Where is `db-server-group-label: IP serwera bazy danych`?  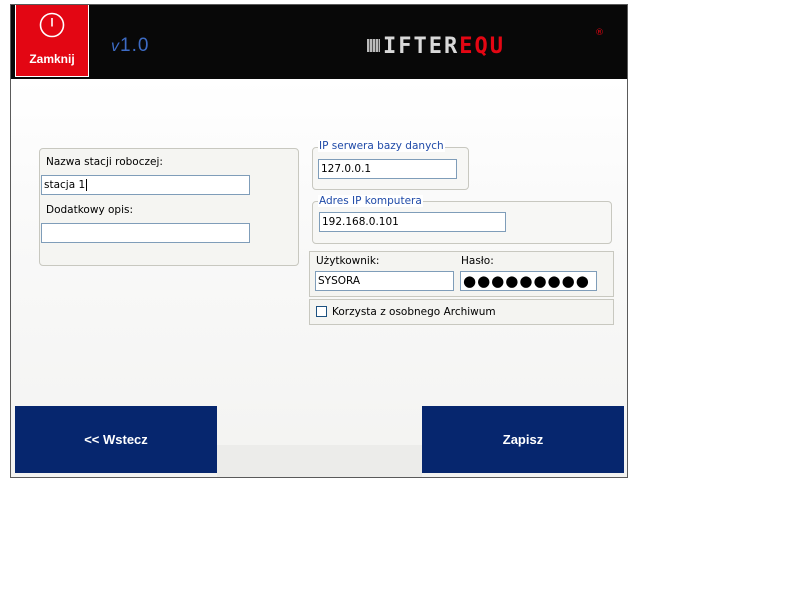
db-server-group-label: IP serwera bazy danych is located at coordinates (381, 146).